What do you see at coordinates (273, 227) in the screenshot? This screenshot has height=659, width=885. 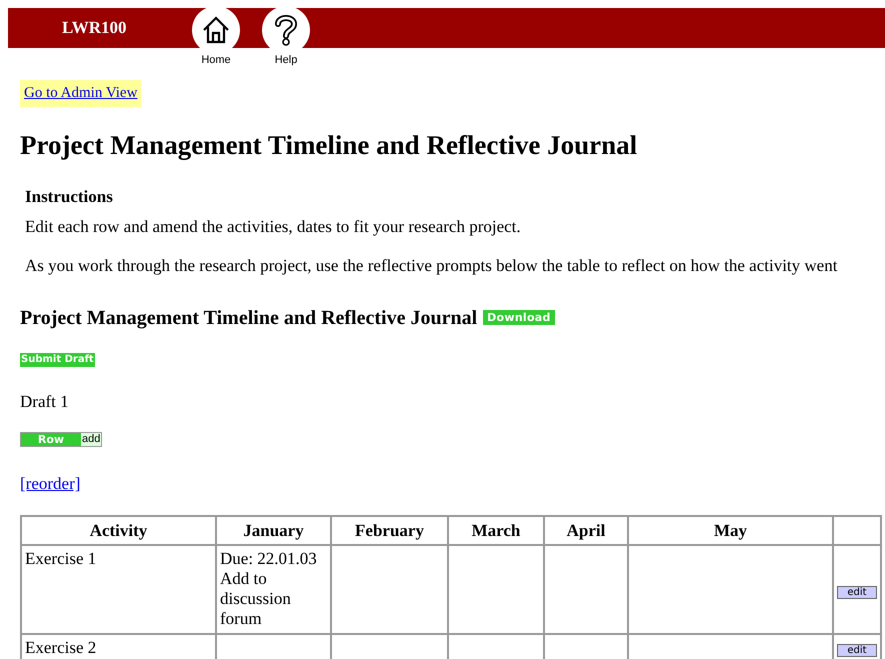 I see `instructions-paragraph: Edit each row and amend the activities, dates to fit your research project.` at bounding box center [273, 227].